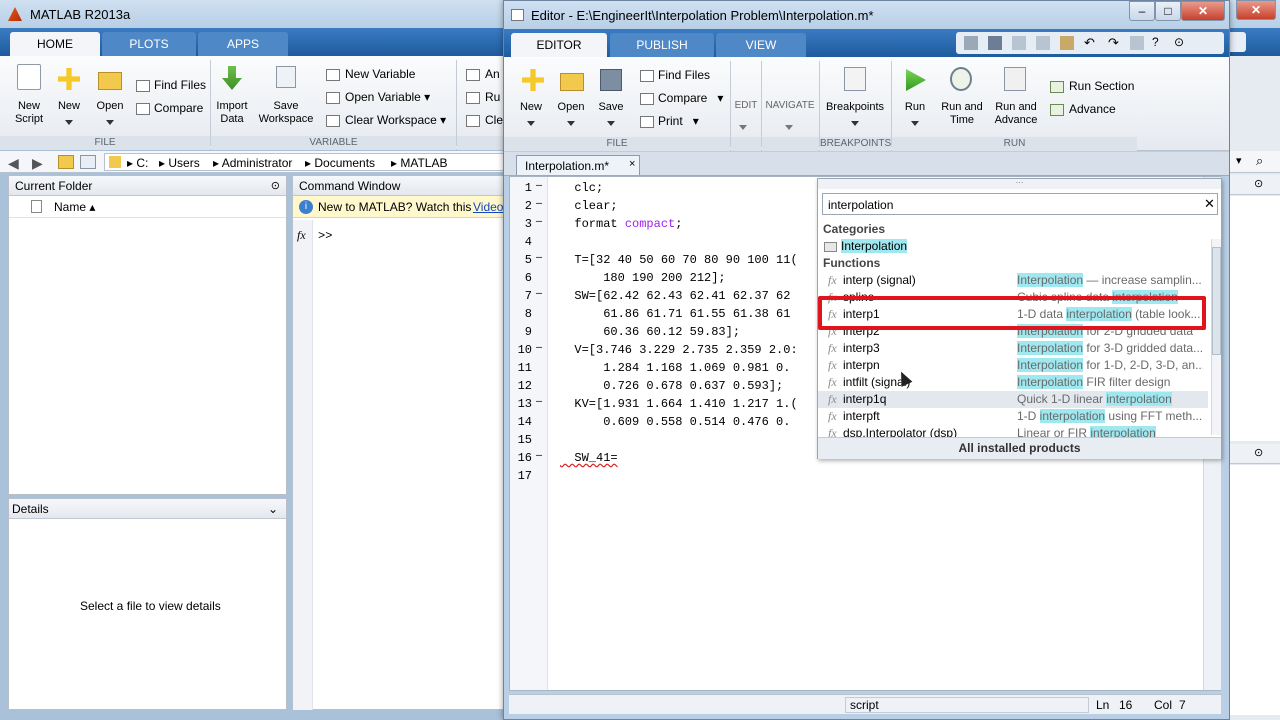  I want to click on navigate-section-button: NAVIGATE, so click(790, 105).